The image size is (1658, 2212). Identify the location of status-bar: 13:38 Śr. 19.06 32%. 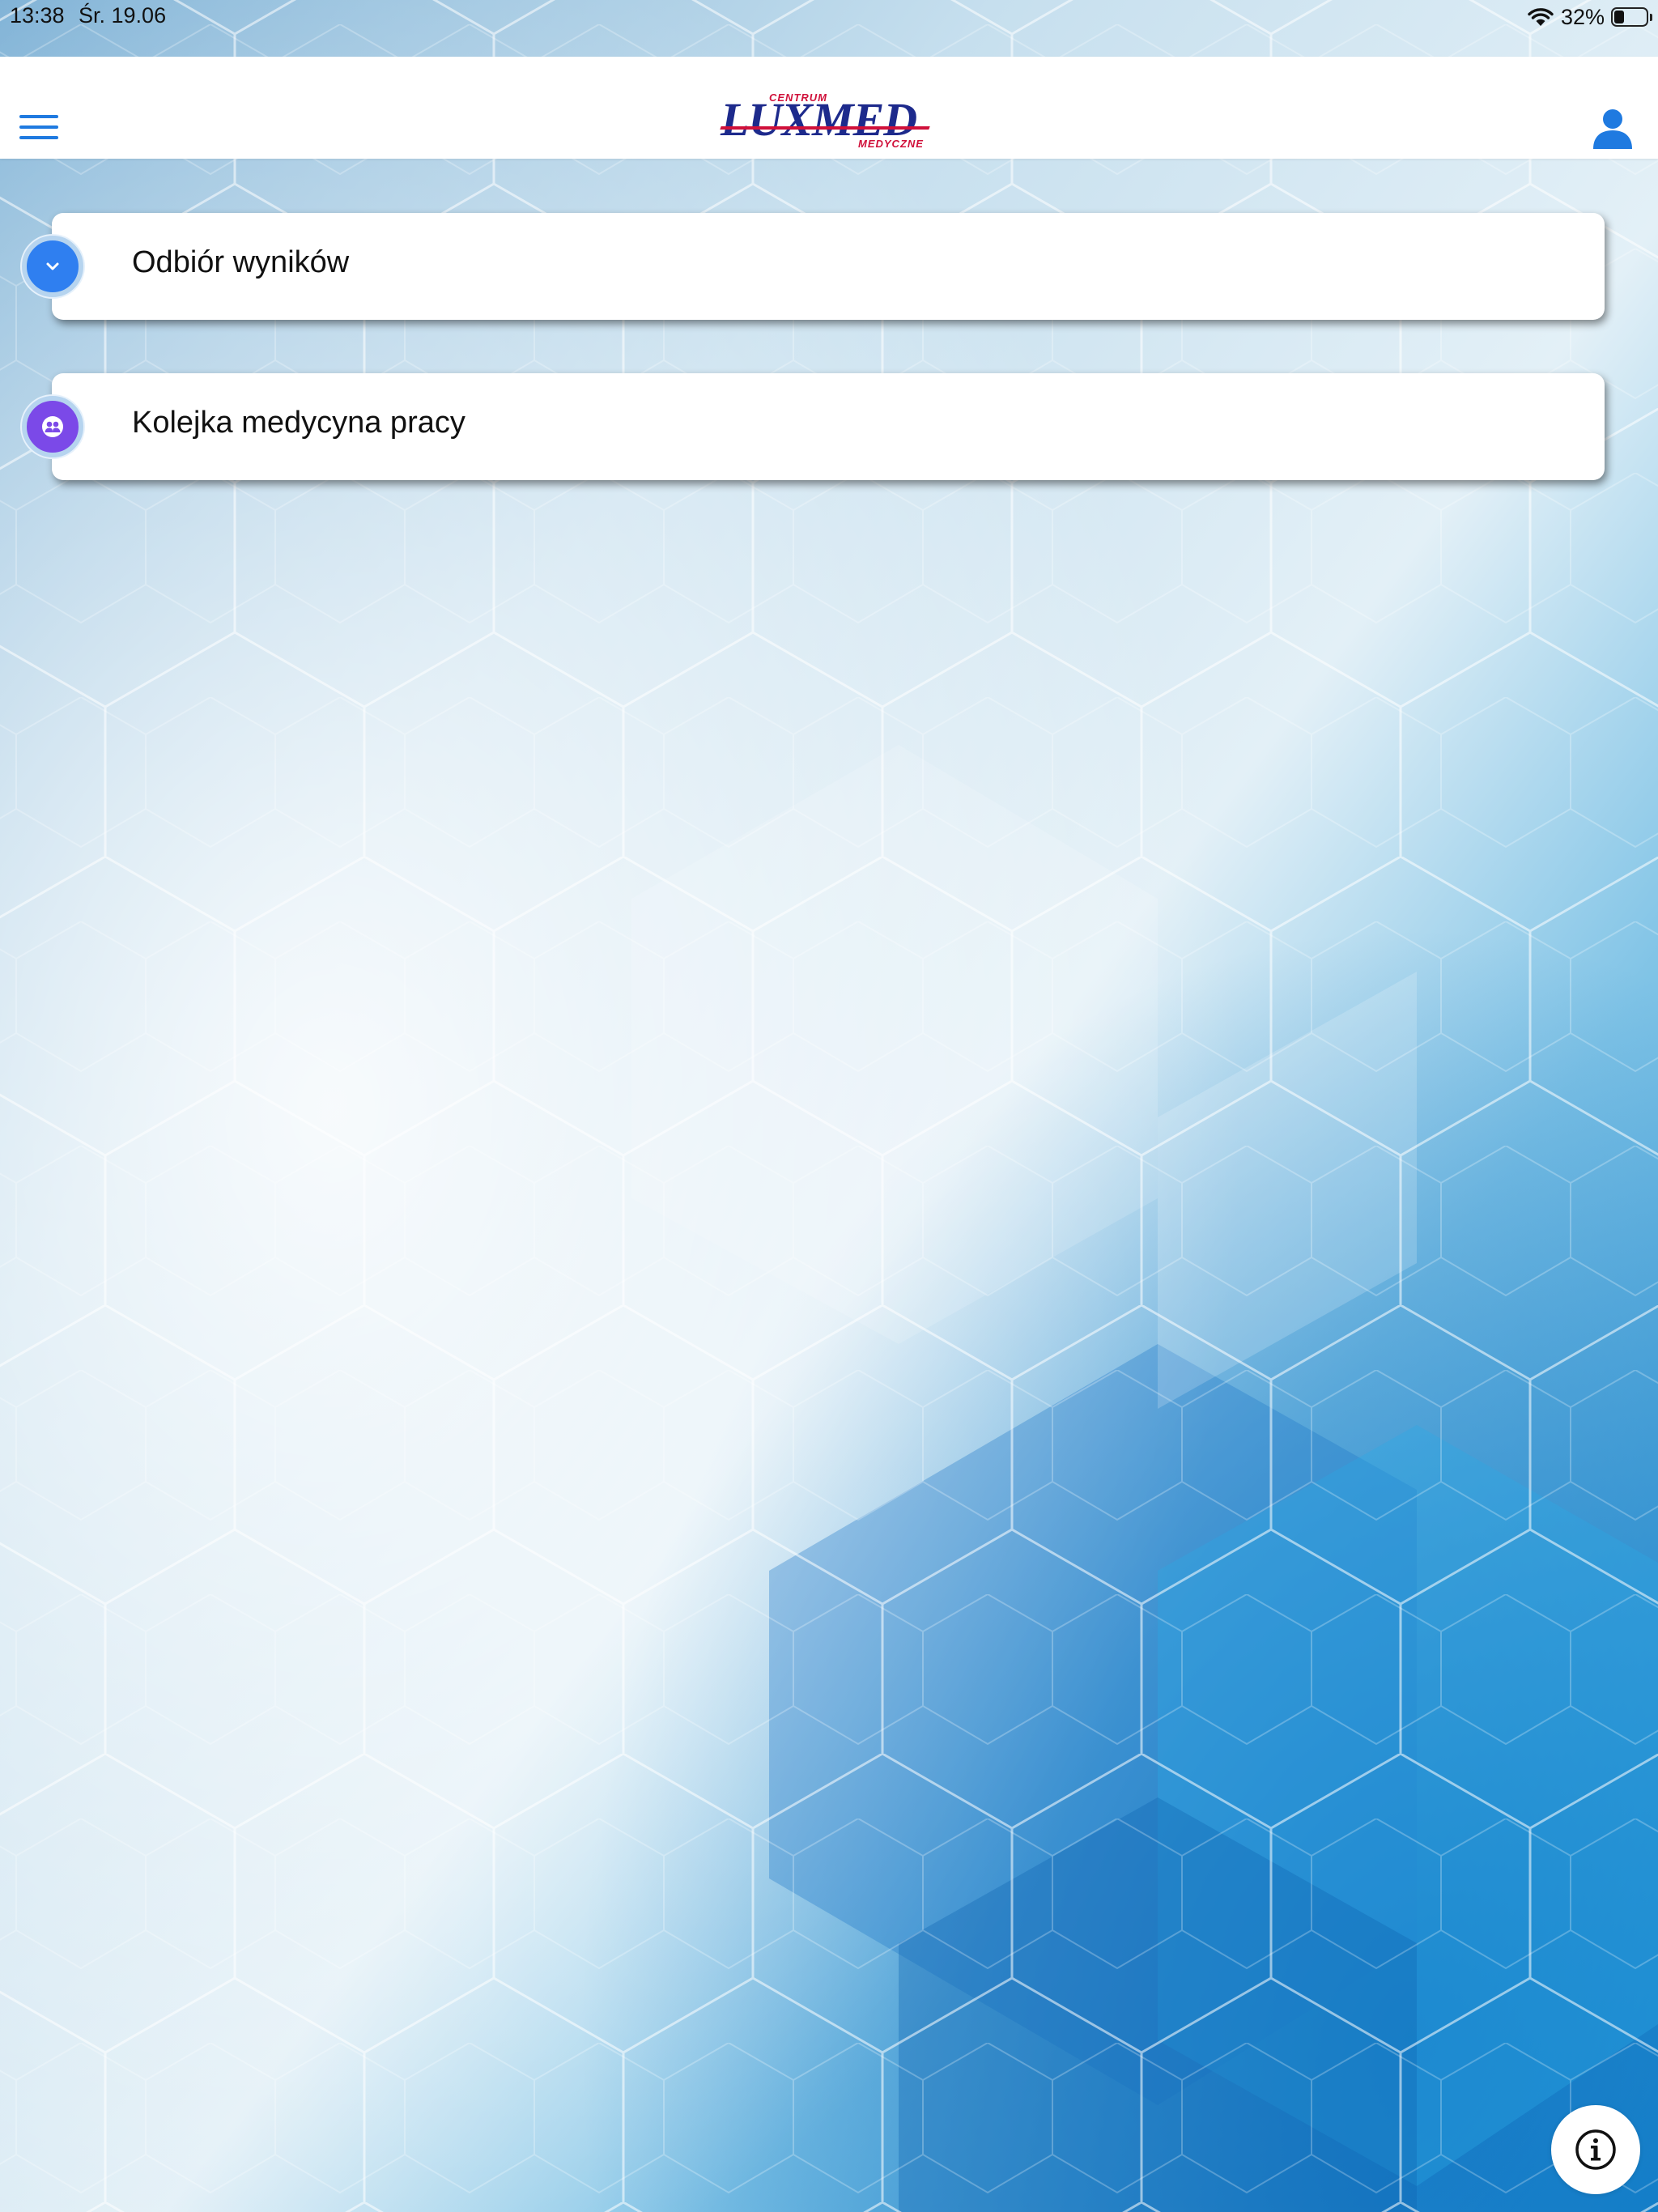
(829, 28).